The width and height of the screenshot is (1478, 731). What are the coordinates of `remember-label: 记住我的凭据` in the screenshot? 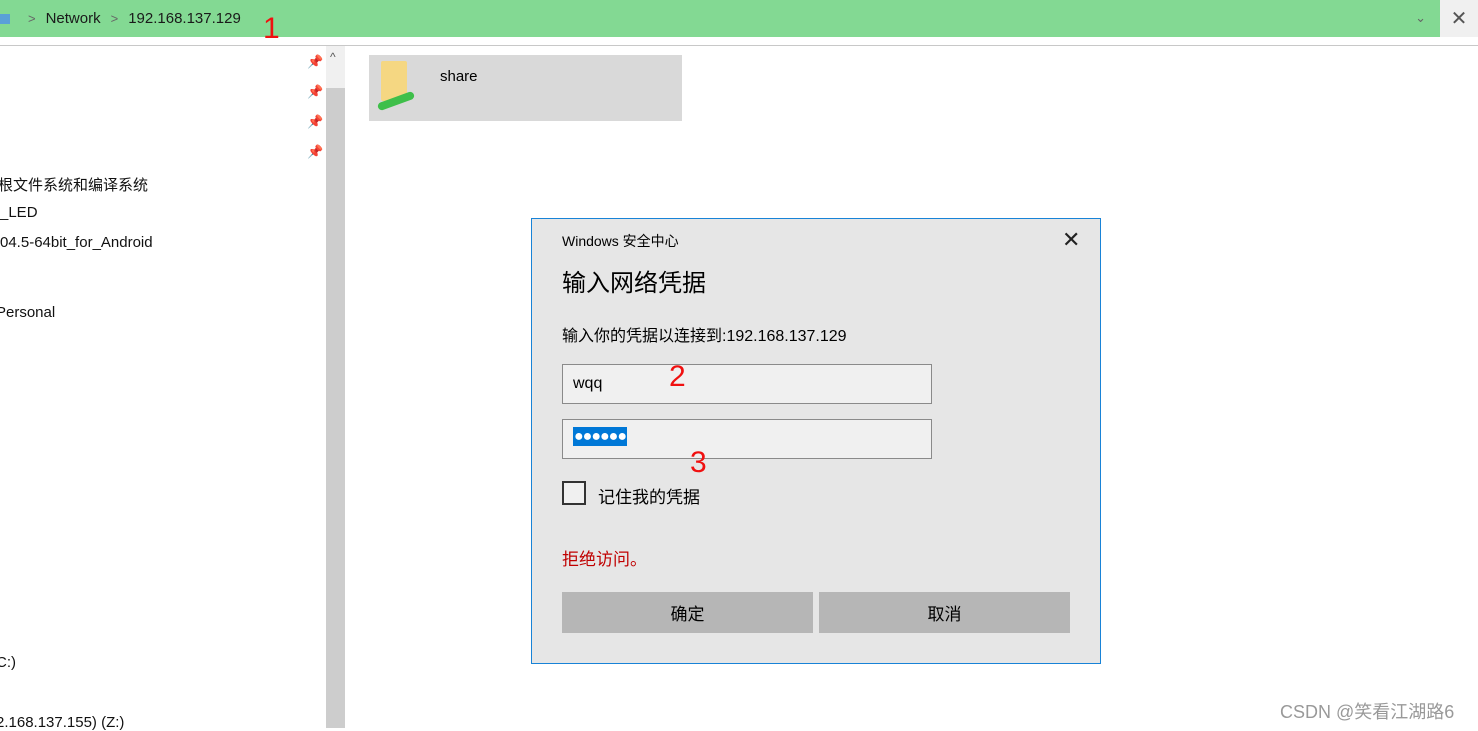 It's located at (649, 495).